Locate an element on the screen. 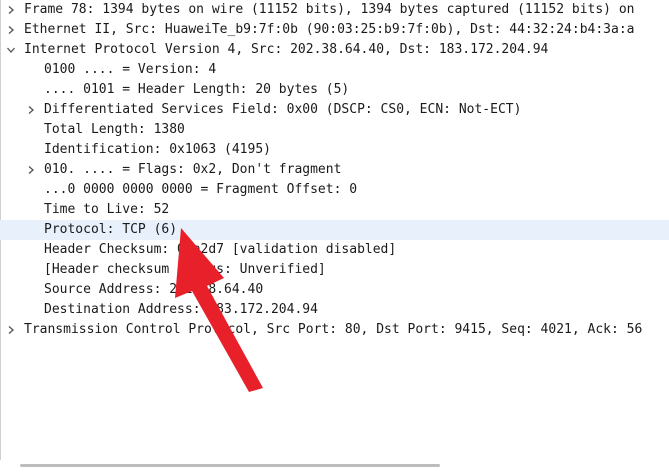 The width and height of the screenshot is (669, 472). horizontal-scrollbar is located at coordinates (334, 466).